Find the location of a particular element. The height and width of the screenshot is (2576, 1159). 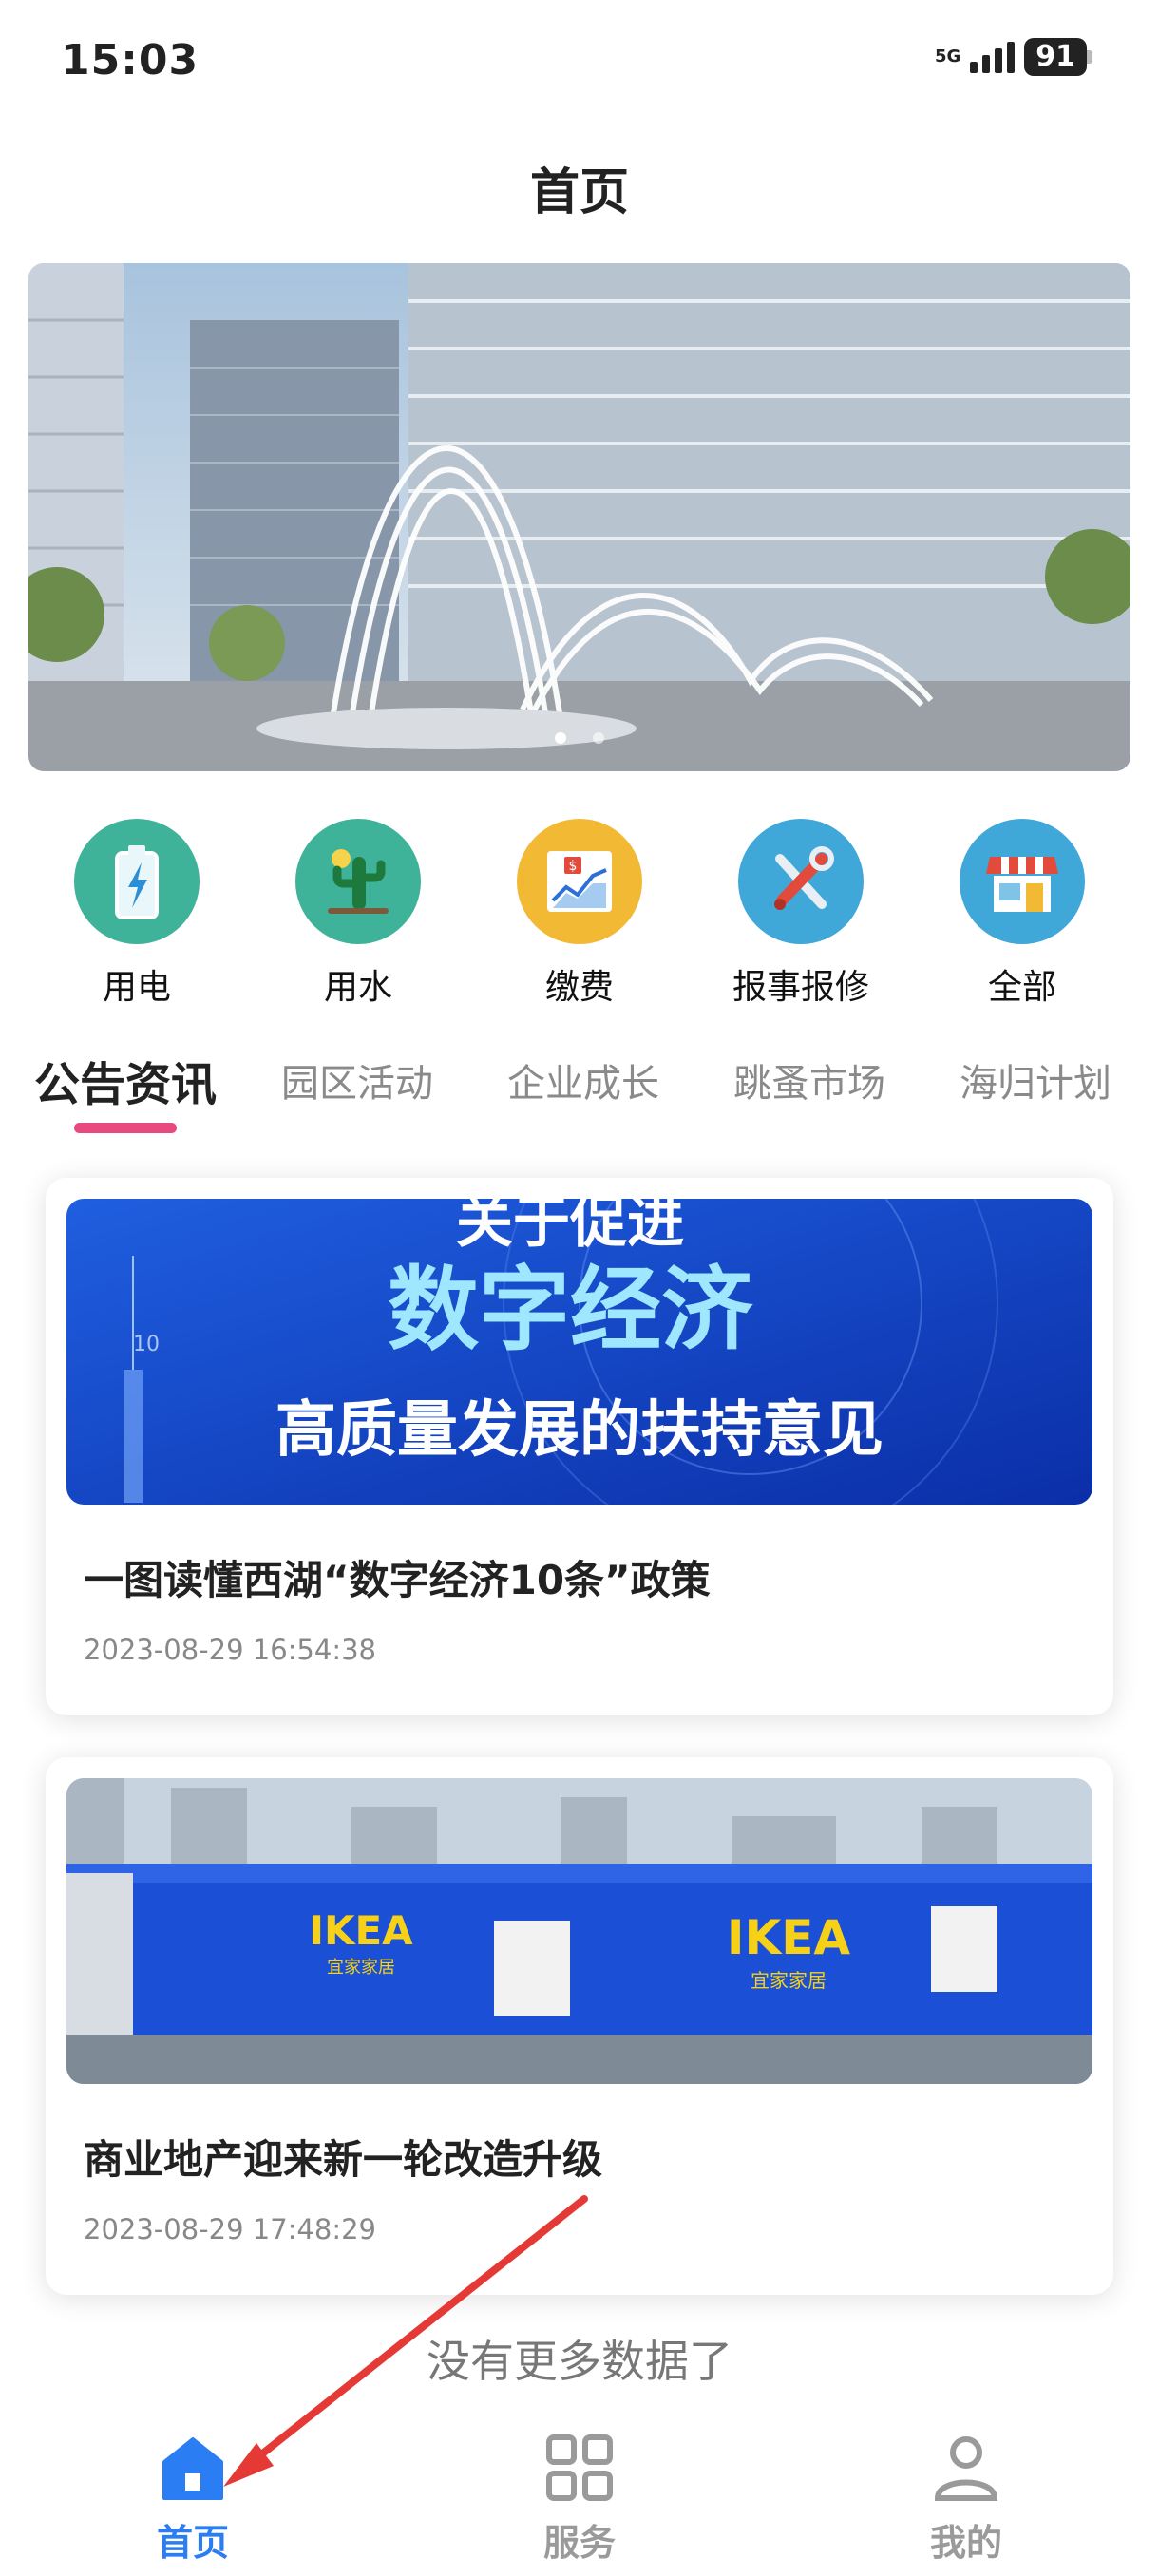

home-icon is located at coordinates (193, 2468).